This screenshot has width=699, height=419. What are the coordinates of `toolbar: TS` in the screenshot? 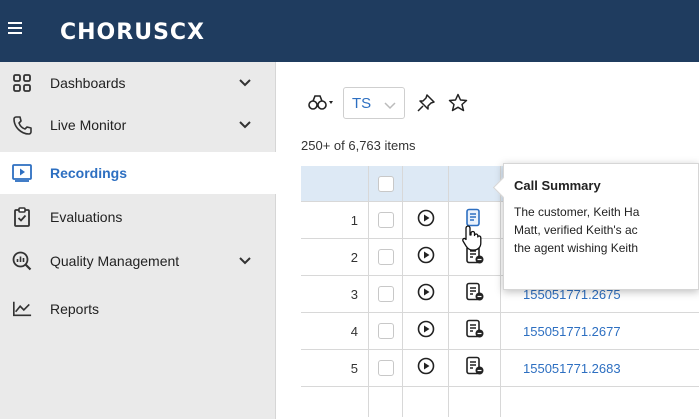 It's located at (388, 103).